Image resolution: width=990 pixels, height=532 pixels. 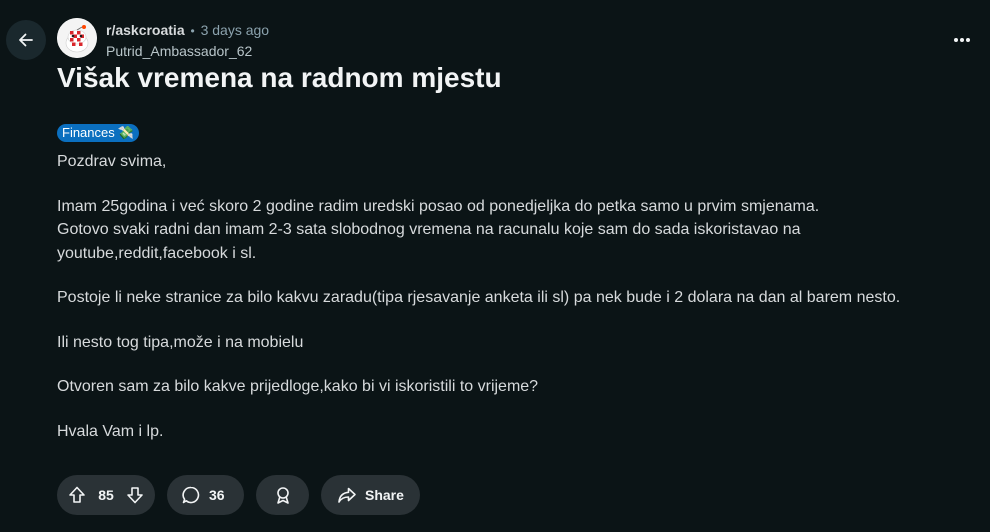 I want to click on award-ribbon-icon, so click(x=282, y=495).